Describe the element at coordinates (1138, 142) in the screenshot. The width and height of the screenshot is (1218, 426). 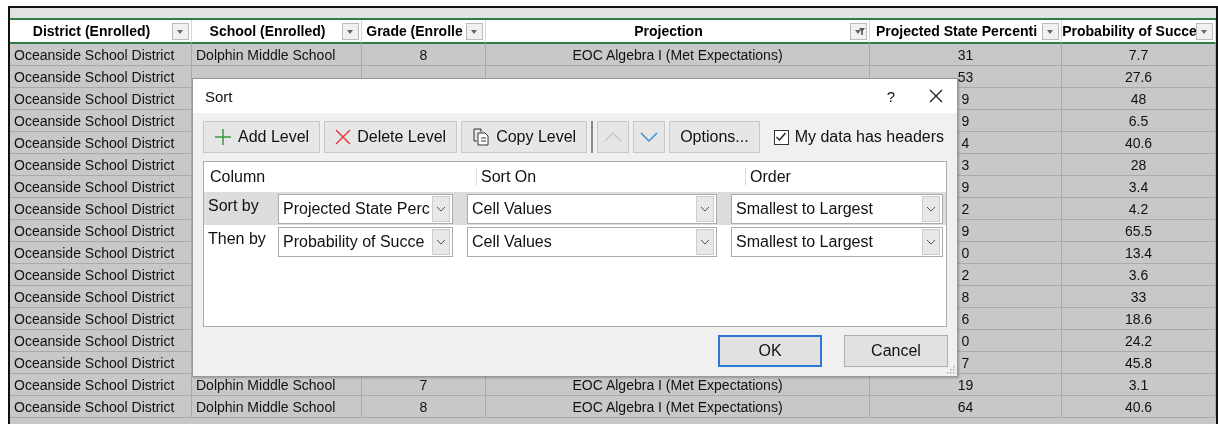
I see `table-cell: 40.6` at that location.